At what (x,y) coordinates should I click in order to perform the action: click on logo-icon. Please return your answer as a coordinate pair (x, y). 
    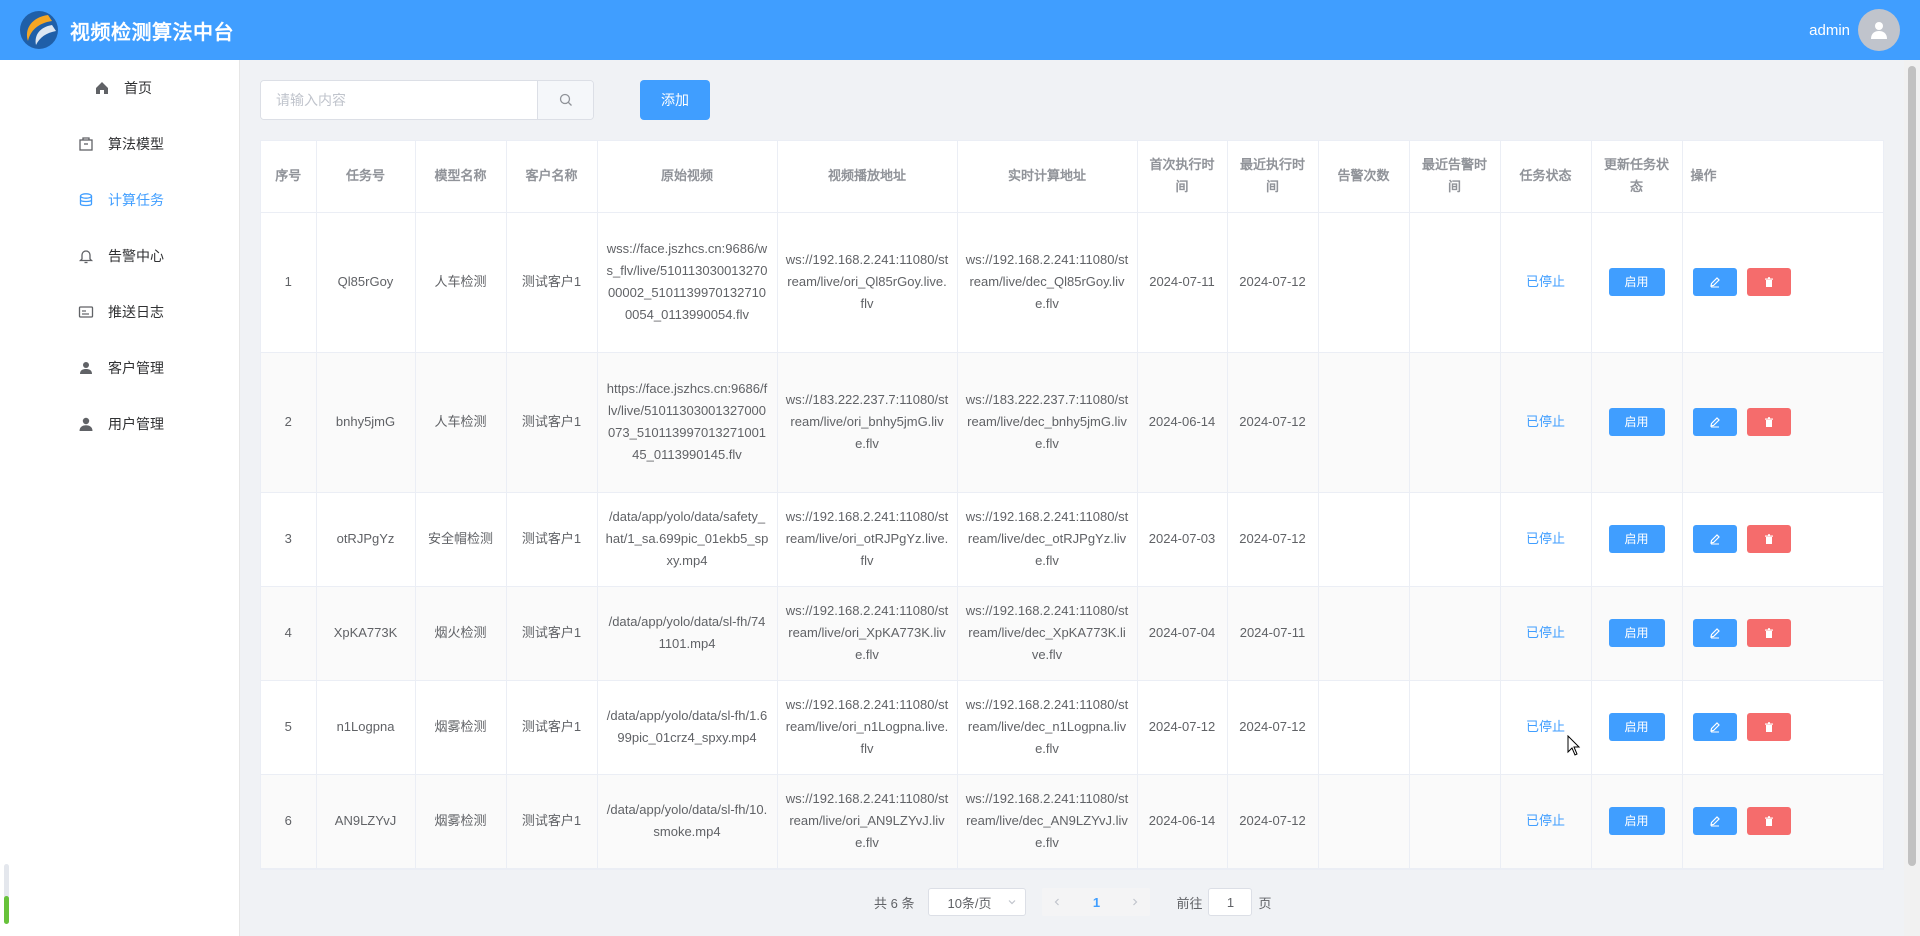
    Looking at the image, I should click on (39, 30).